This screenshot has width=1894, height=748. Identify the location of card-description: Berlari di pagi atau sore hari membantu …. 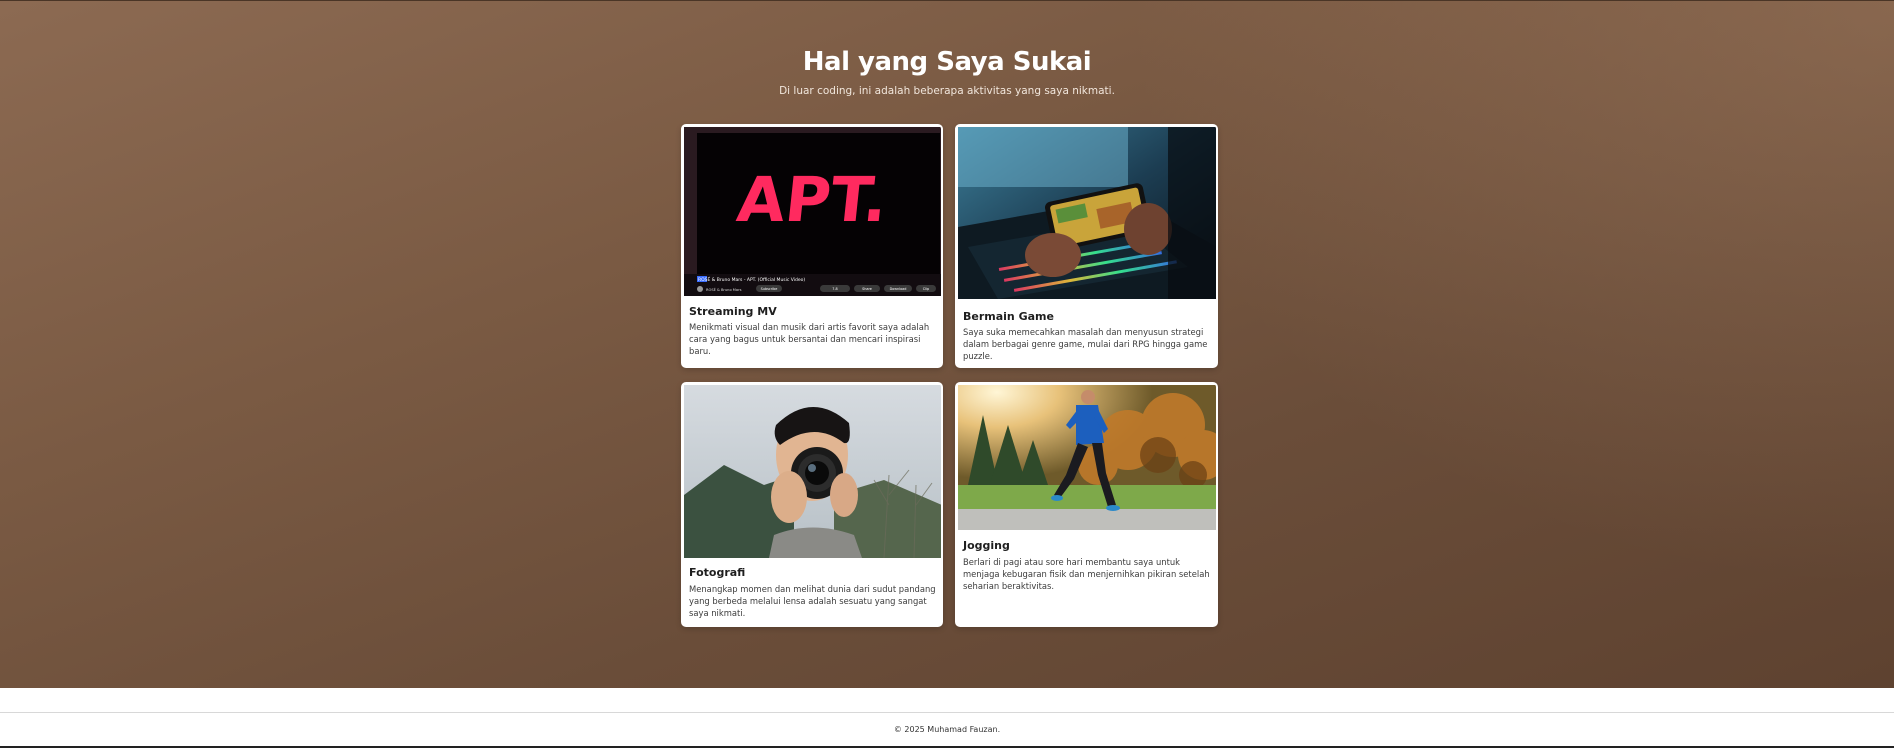
(1086, 574).